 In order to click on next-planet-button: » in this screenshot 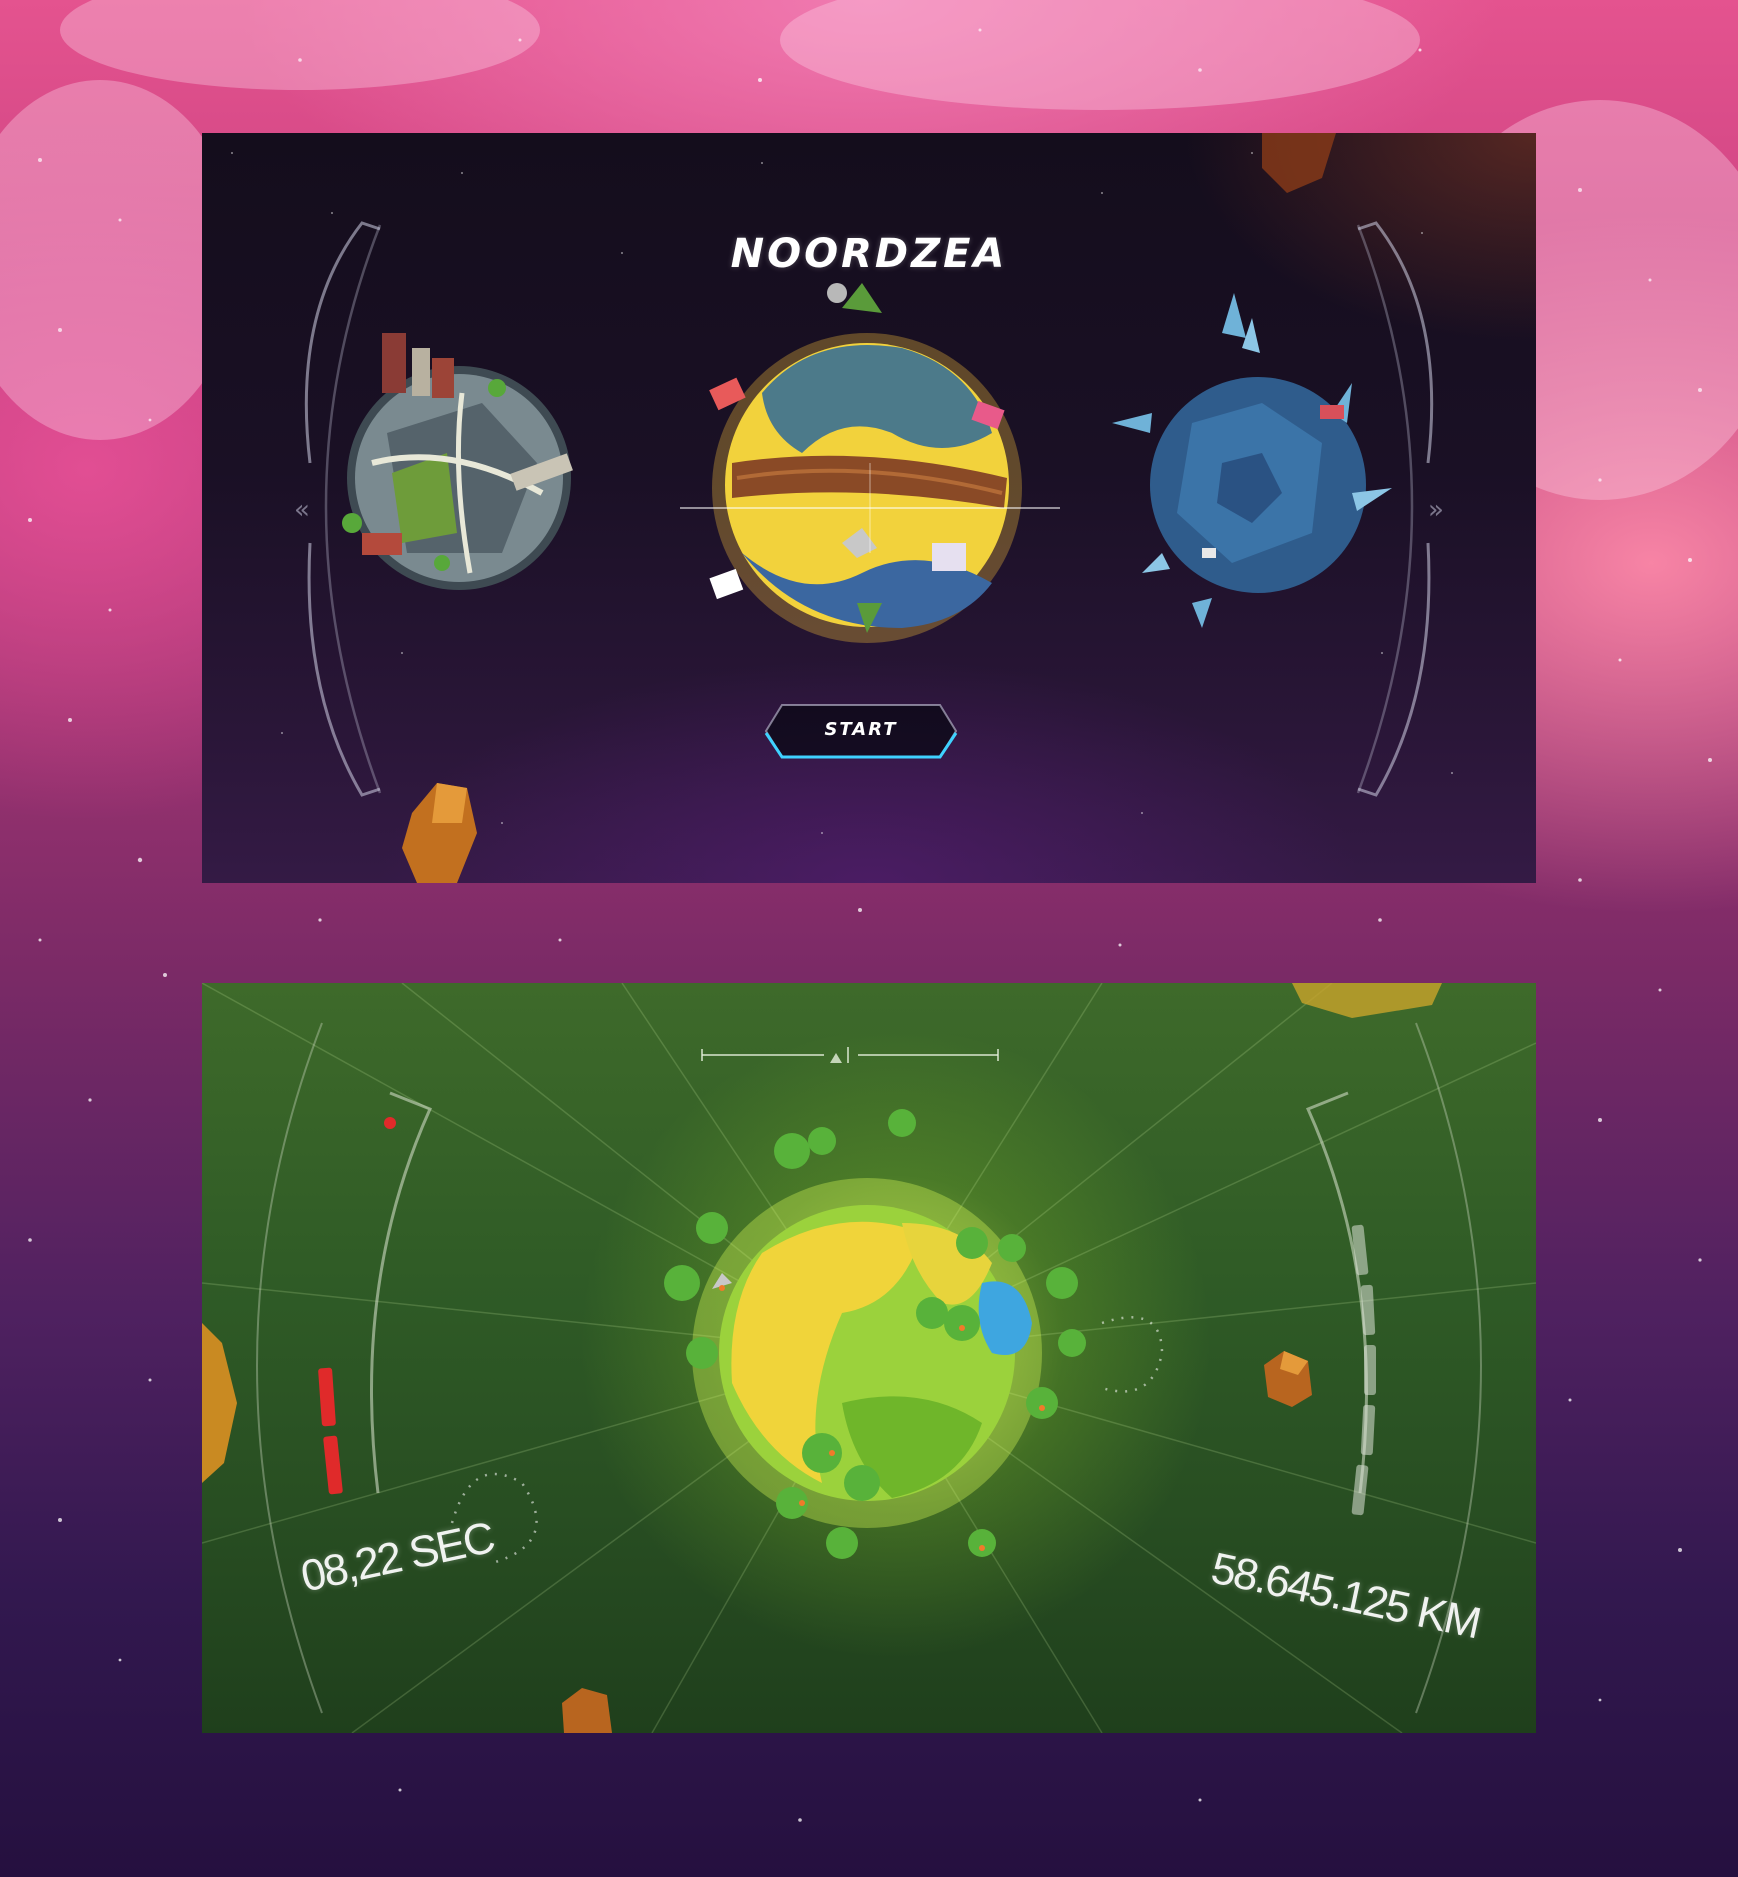, I will do `click(1436, 510)`.